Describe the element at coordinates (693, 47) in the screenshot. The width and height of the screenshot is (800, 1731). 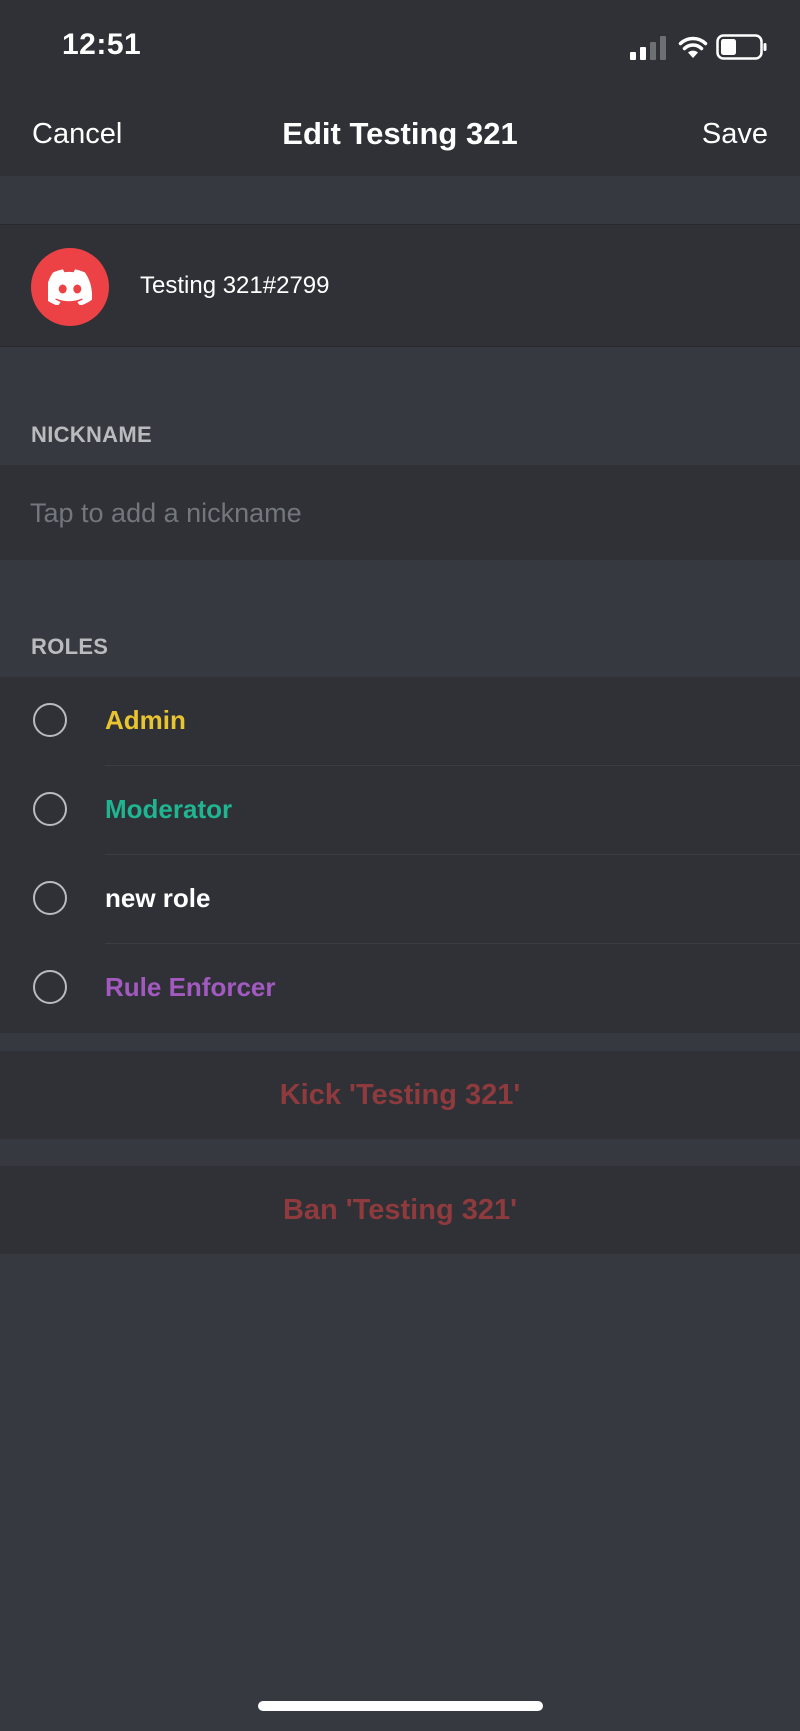
I see `wifi-icon` at that location.